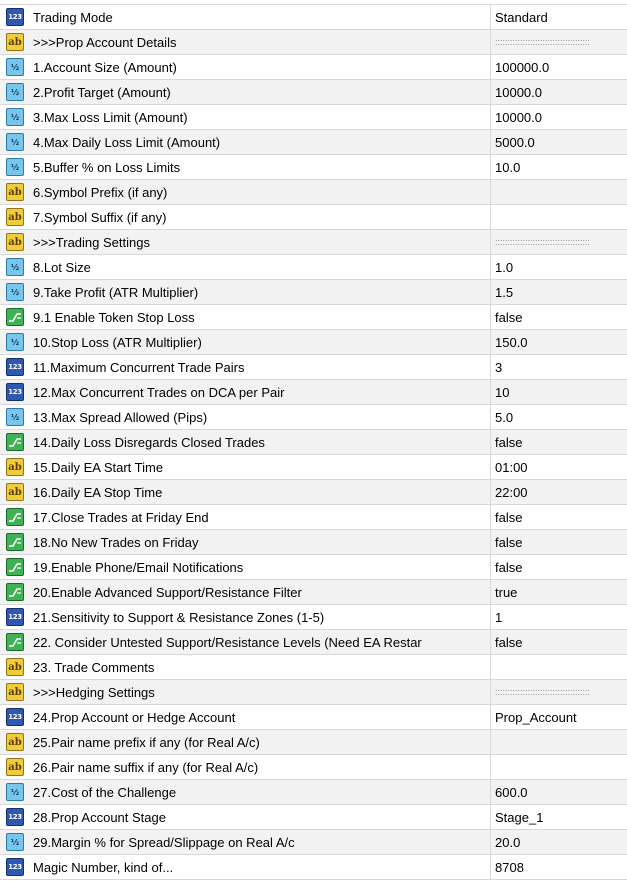 Image resolution: width=627 pixels, height=881 pixels. I want to click on parameter-value: 10.0, so click(559, 167).